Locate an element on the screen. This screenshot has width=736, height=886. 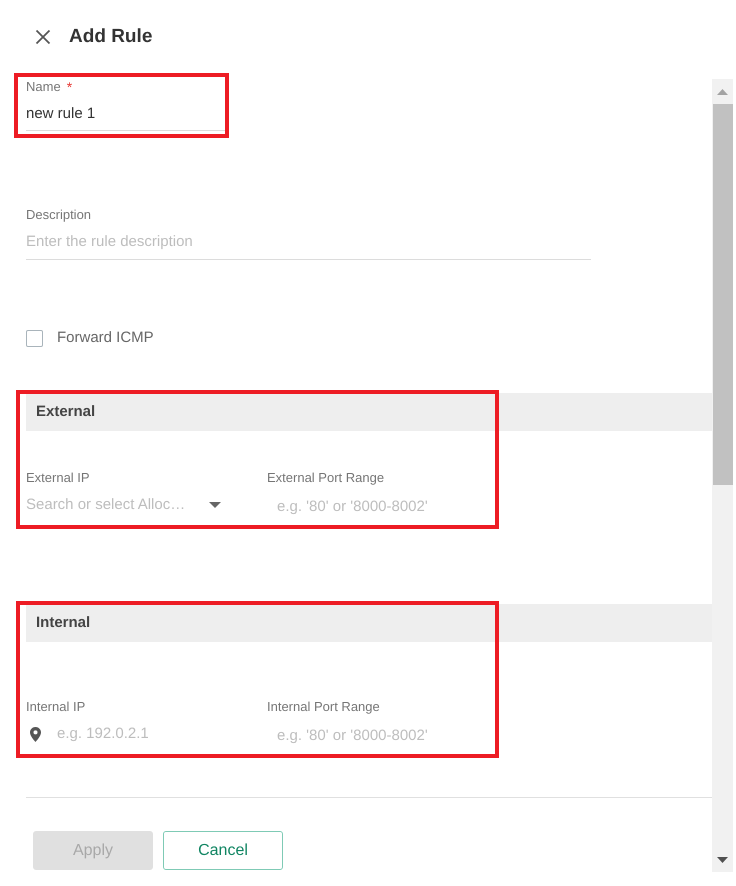
secondary-button: Cancel is located at coordinates (223, 850).